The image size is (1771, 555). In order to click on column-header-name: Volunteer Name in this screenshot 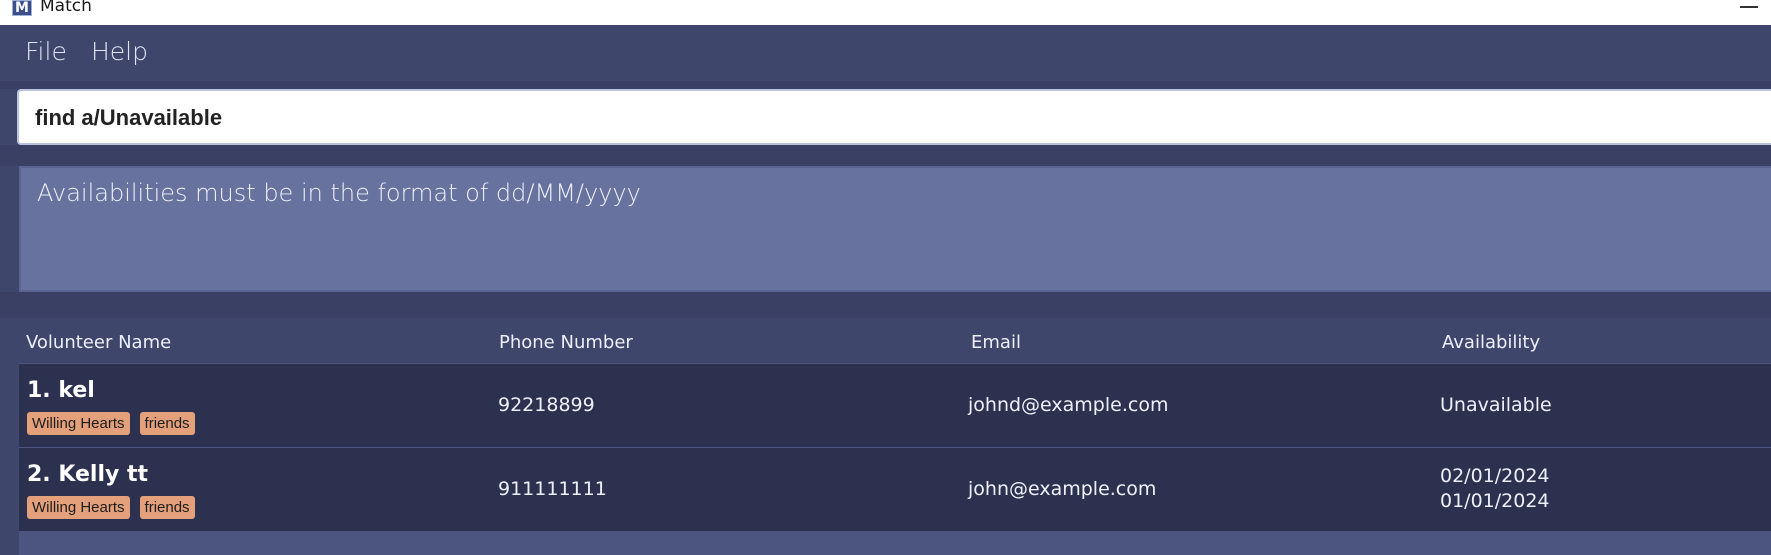, I will do `click(99, 342)`.